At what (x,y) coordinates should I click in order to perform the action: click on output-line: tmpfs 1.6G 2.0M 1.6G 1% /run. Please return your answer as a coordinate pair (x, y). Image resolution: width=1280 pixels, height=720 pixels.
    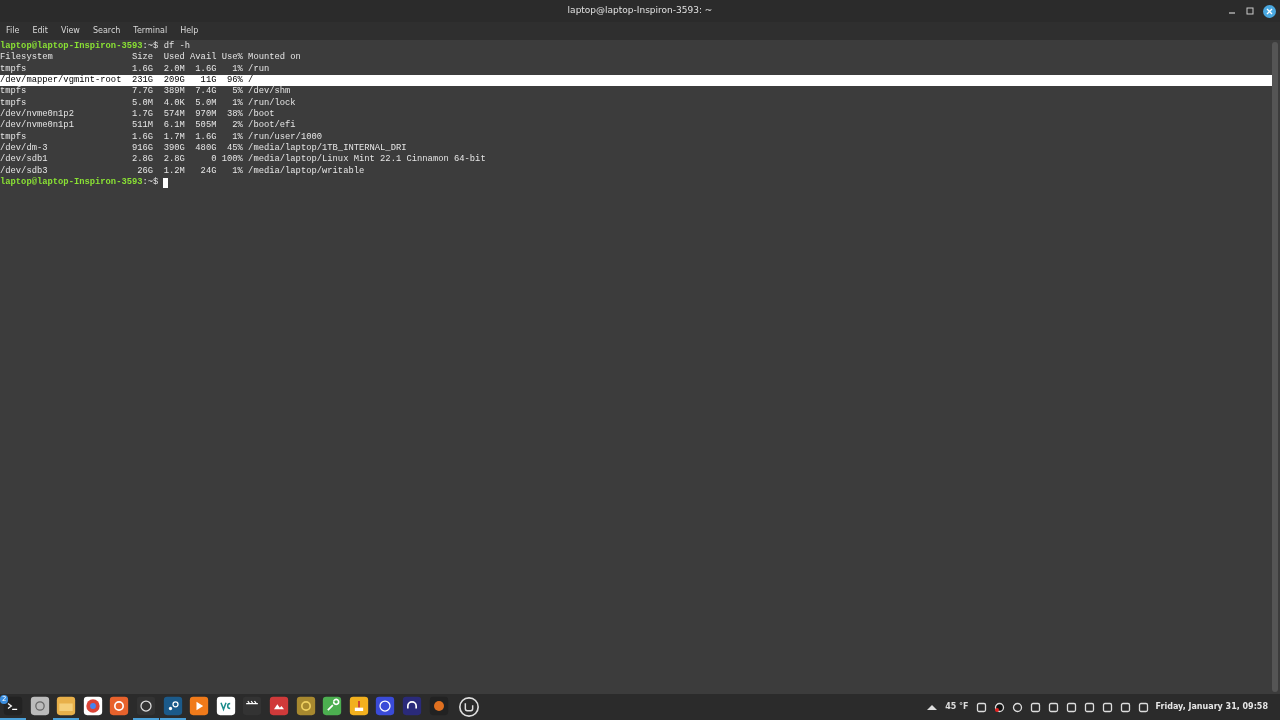
    Looking at the image, I should click on (135, 69).